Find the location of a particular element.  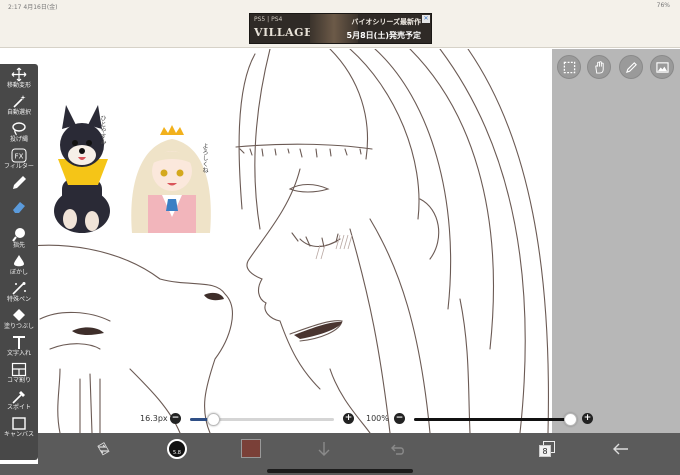

tool-label: 塗りつぶし is located at coordinates (19, 326).